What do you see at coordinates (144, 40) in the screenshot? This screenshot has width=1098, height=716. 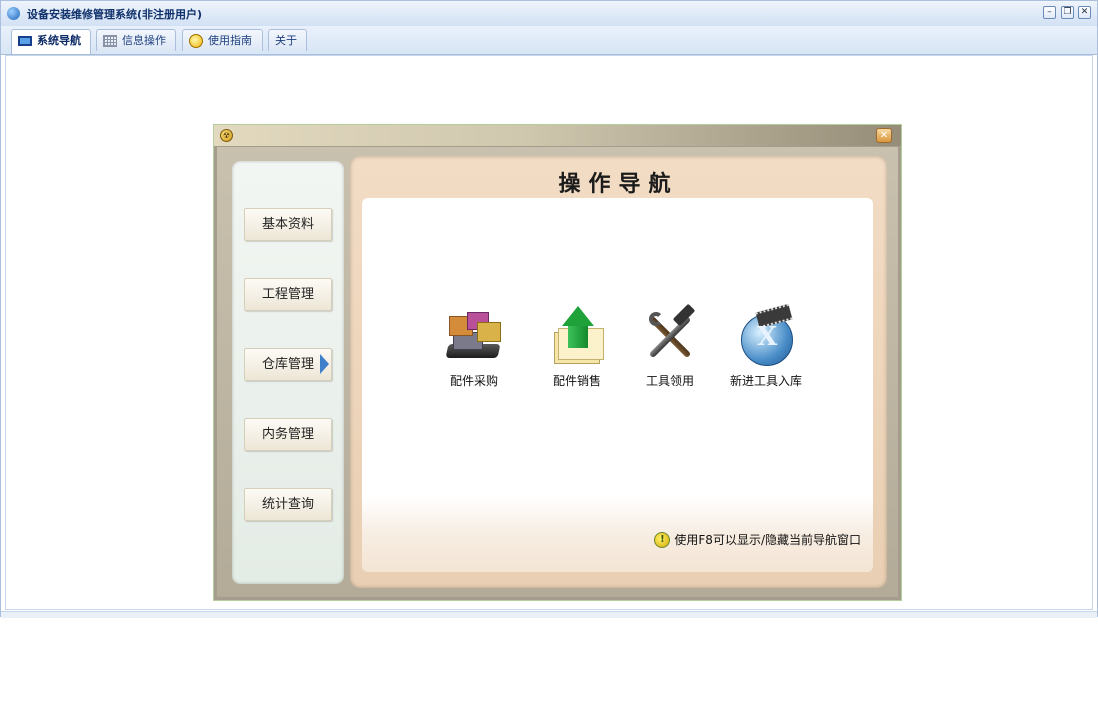 I see `tab-label: 信息操作` at bounding box center [144, 40].